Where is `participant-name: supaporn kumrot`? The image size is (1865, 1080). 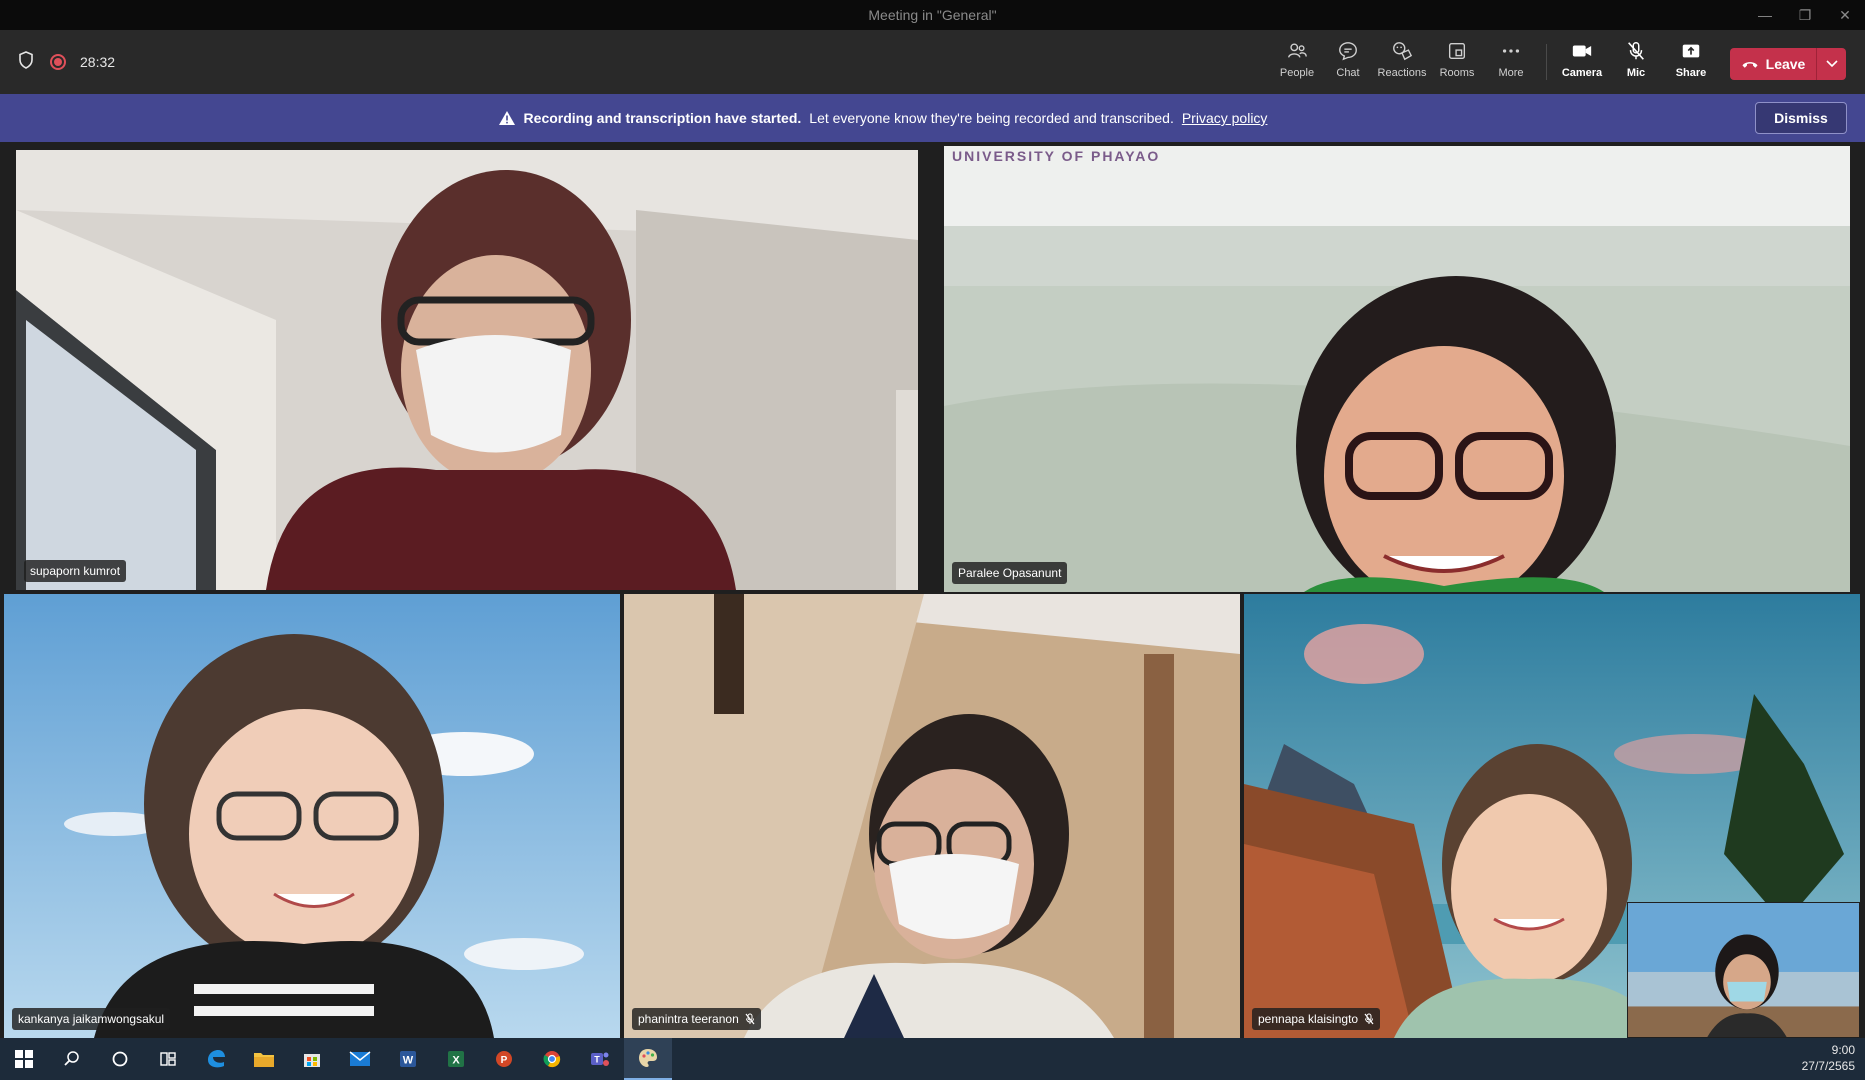 participant-name: supaporn kumrot is located at coordinates (75, 571).